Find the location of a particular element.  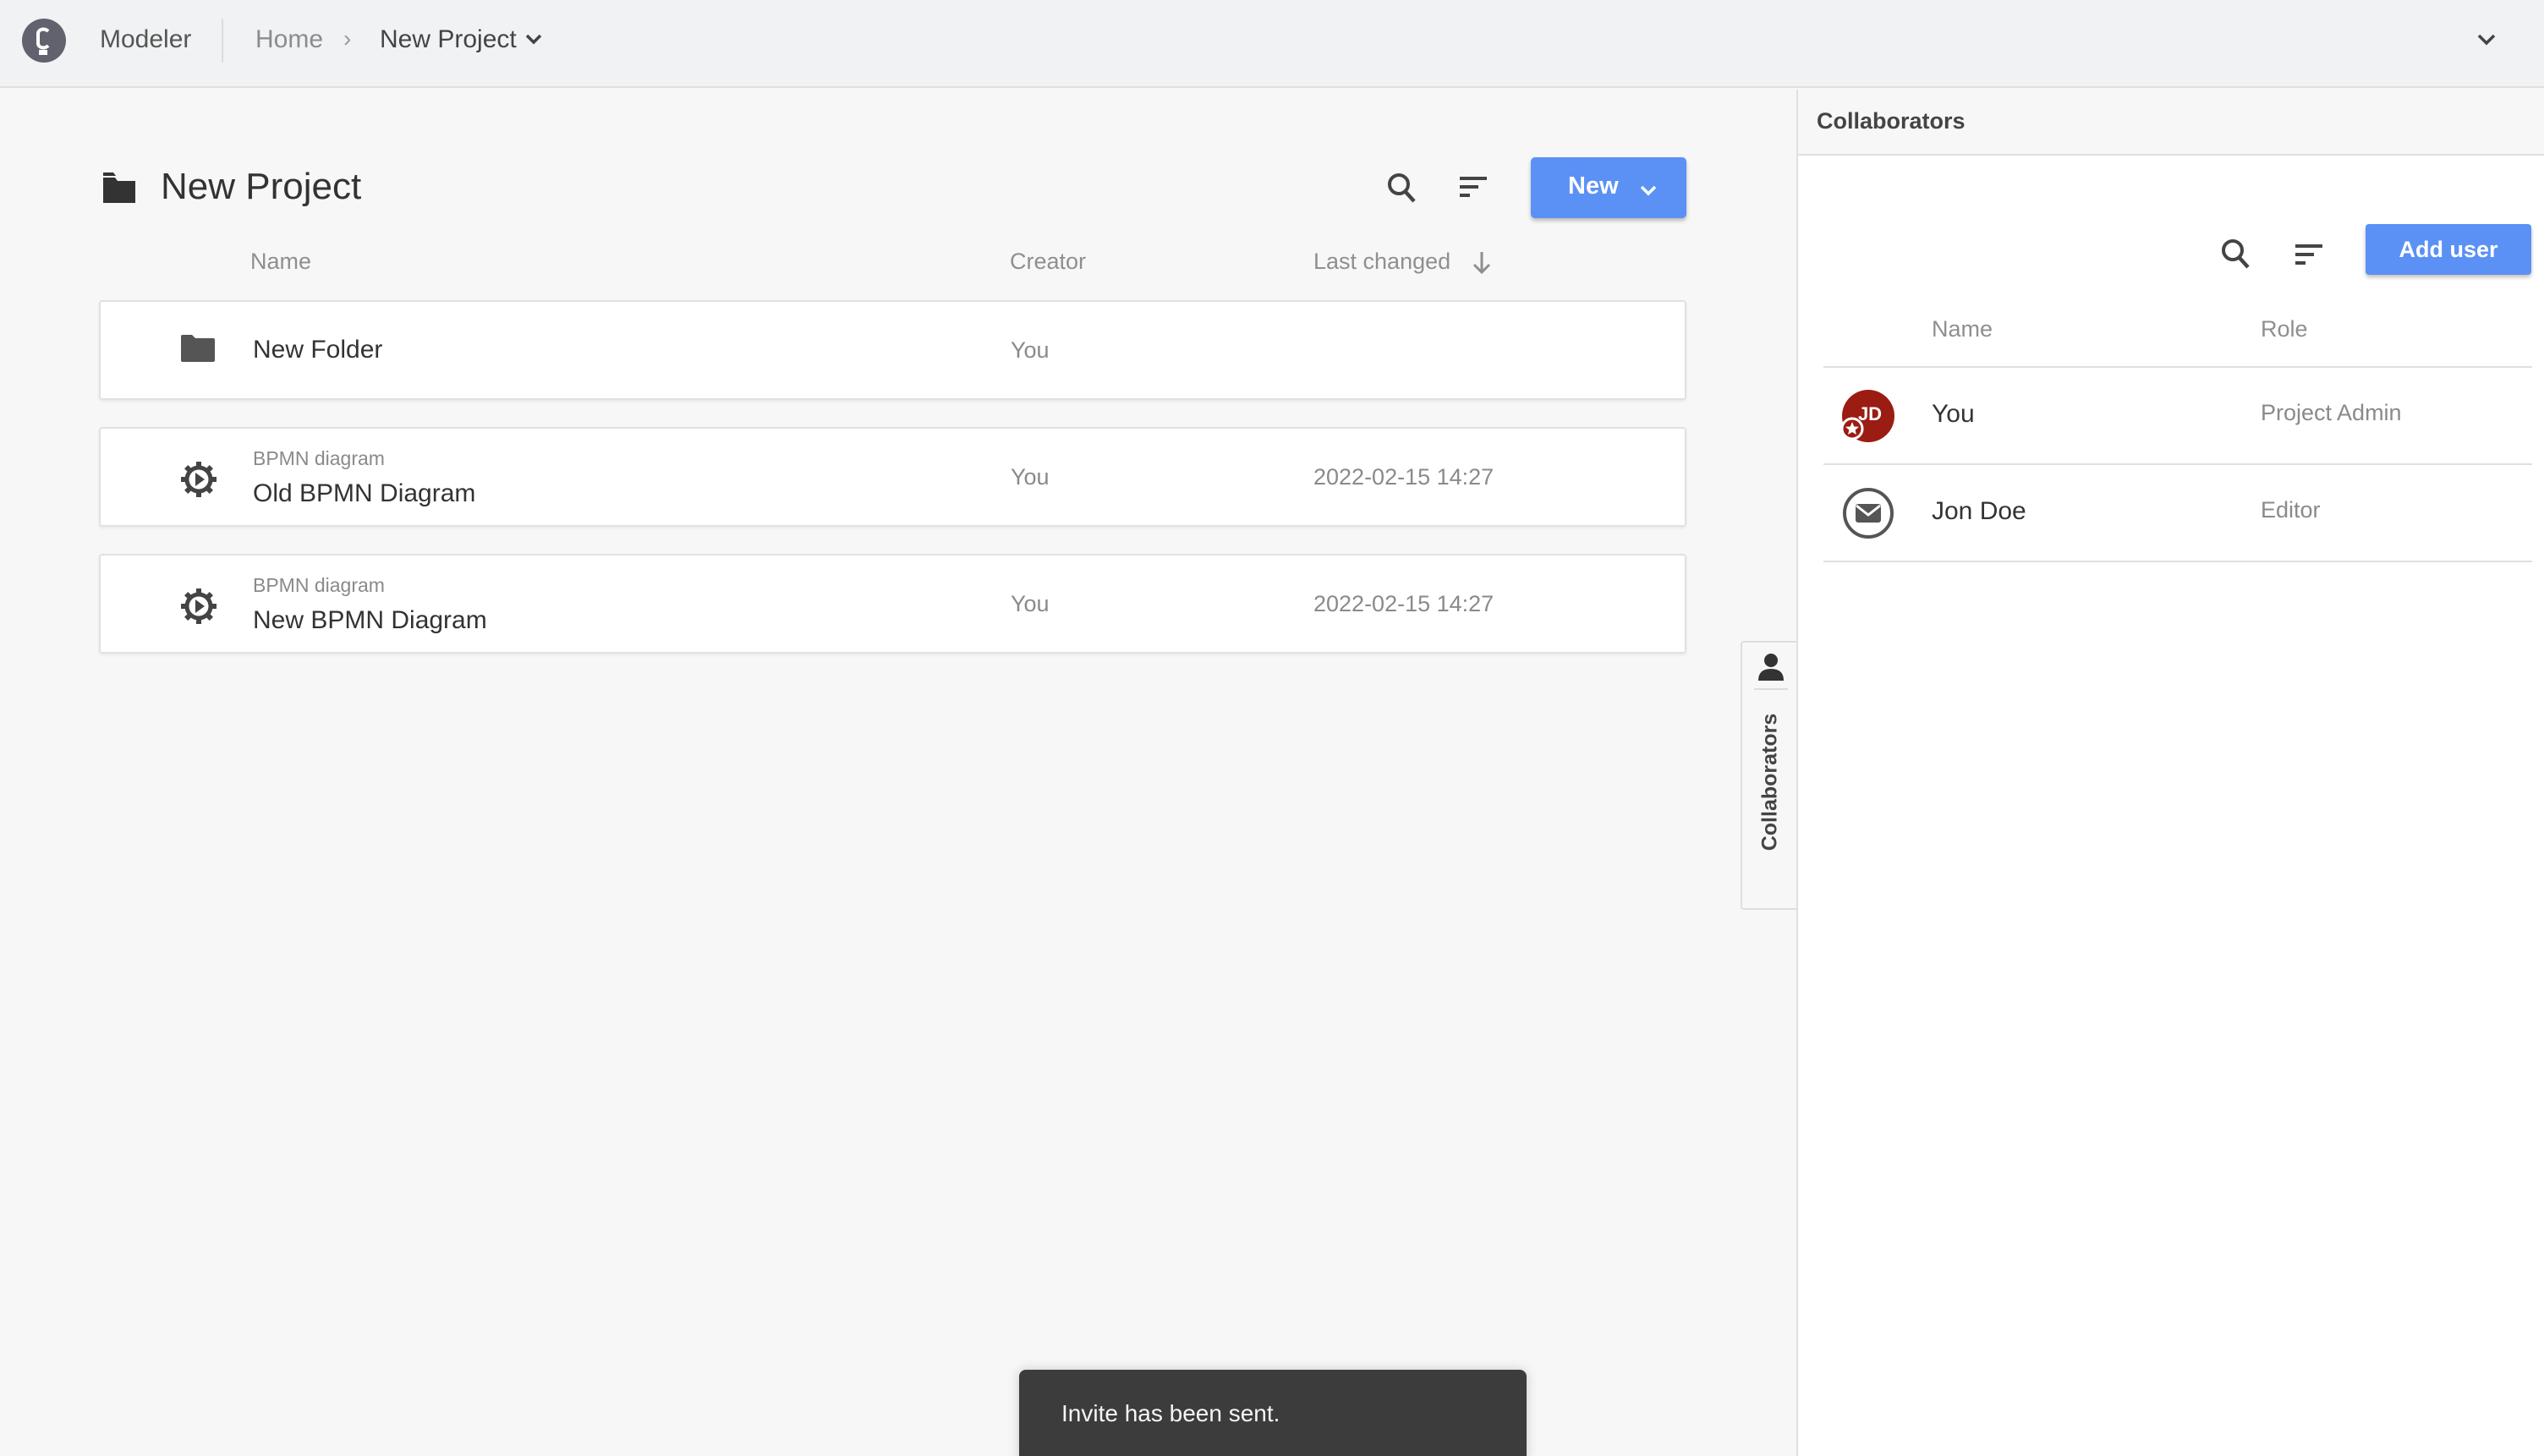

toast-notification: Invite has been sent. is located at coordinates (1273, 1413).